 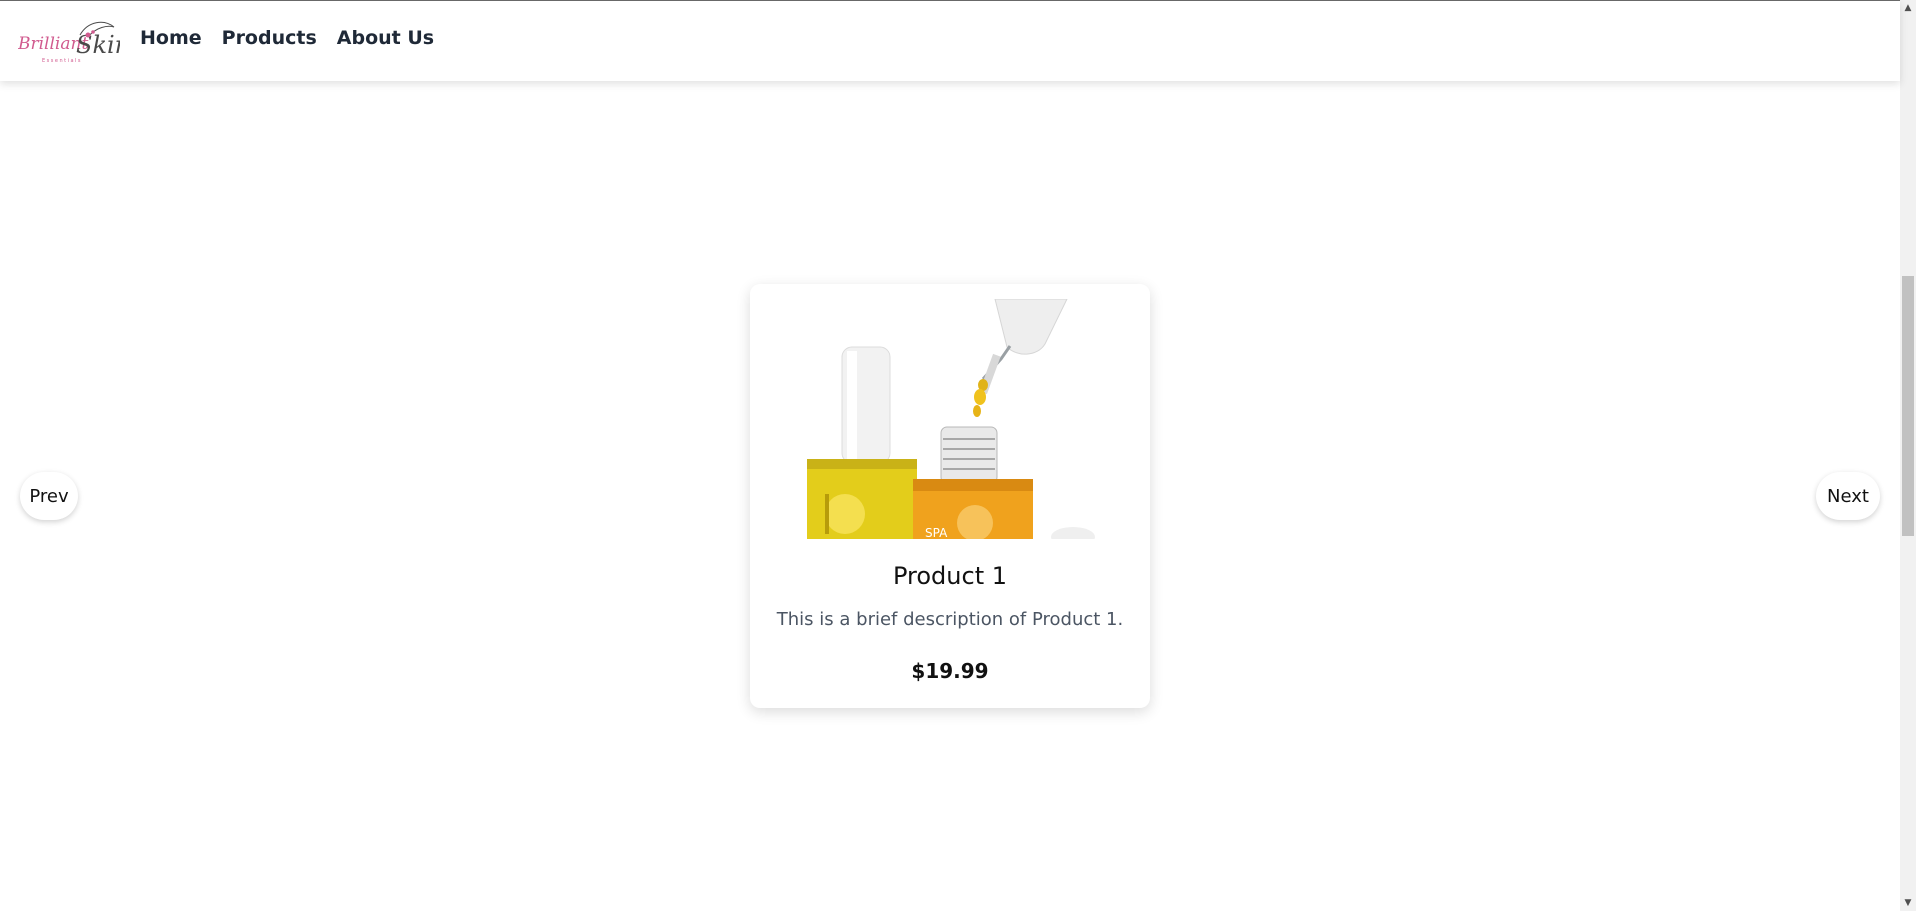 What do you see at coordinates (171, 38) in the screenshot?
I see `nav-home: Home` at bounding box center [171, 38].